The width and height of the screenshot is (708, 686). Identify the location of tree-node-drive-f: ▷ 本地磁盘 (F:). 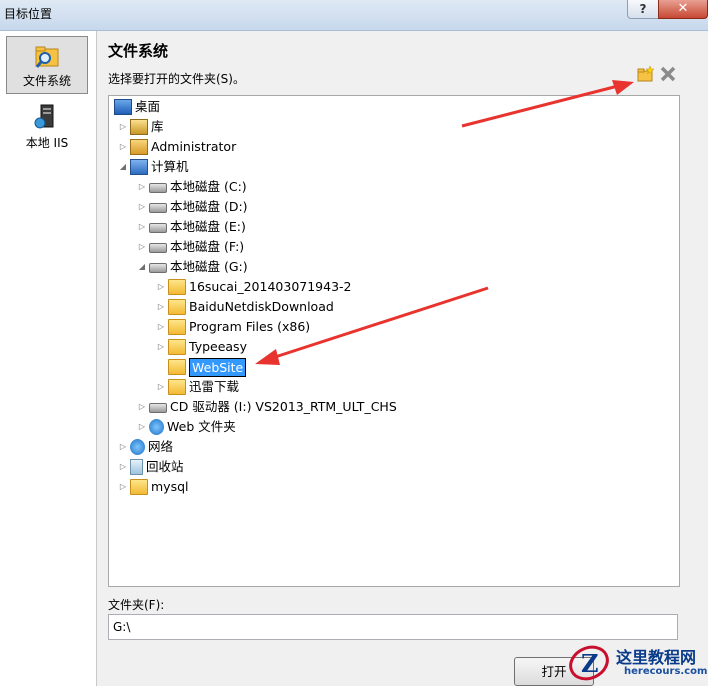
(190, 247).